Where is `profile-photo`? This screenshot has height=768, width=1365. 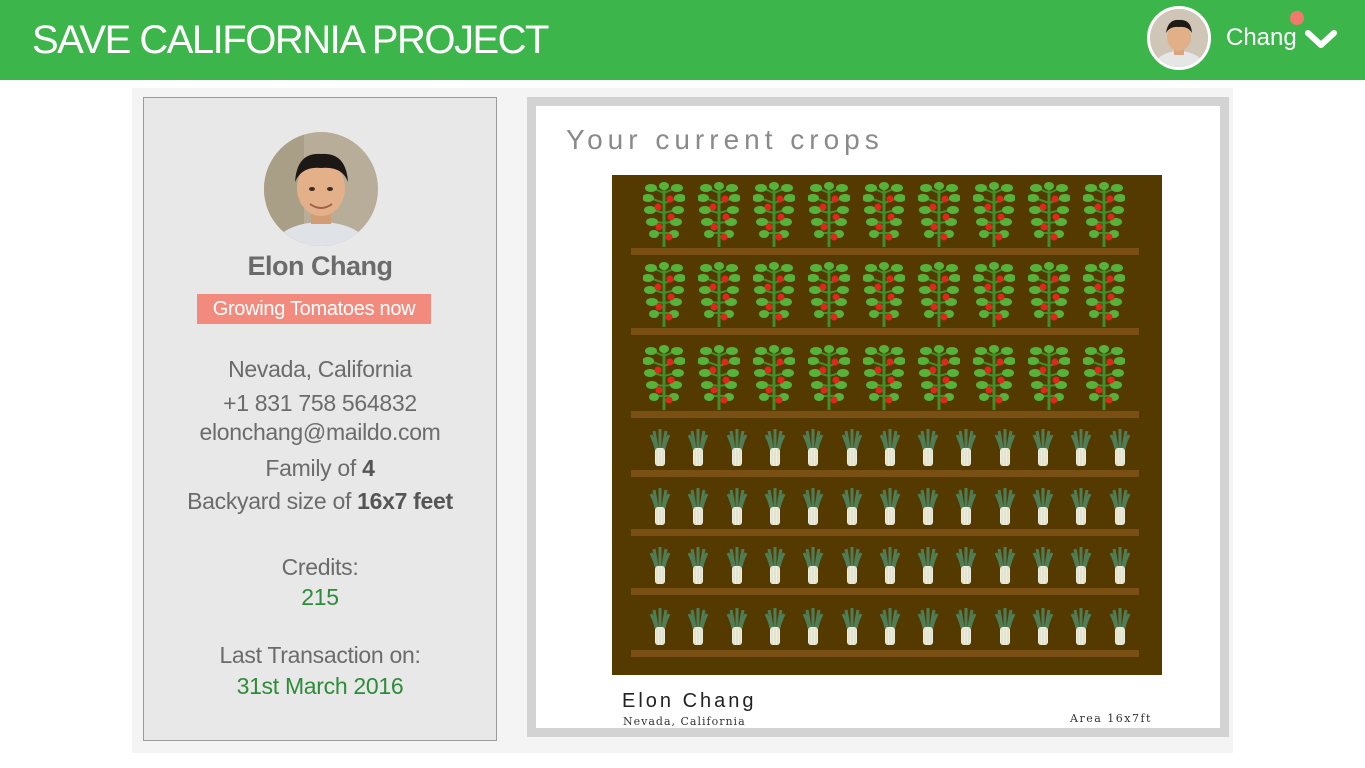 profile-photo is located at coordinates (321, 189).